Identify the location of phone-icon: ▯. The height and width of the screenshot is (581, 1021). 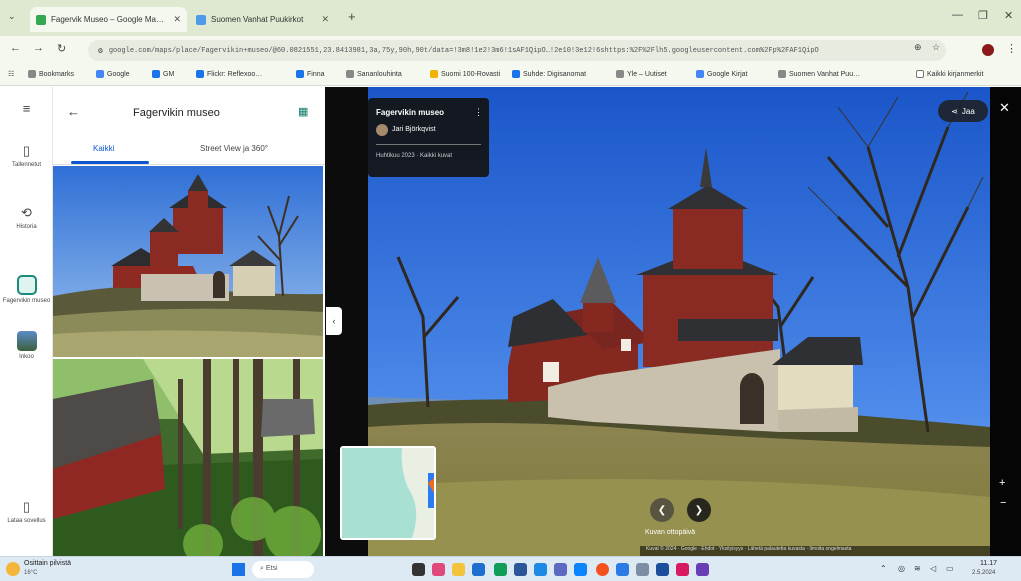
(26, 506).